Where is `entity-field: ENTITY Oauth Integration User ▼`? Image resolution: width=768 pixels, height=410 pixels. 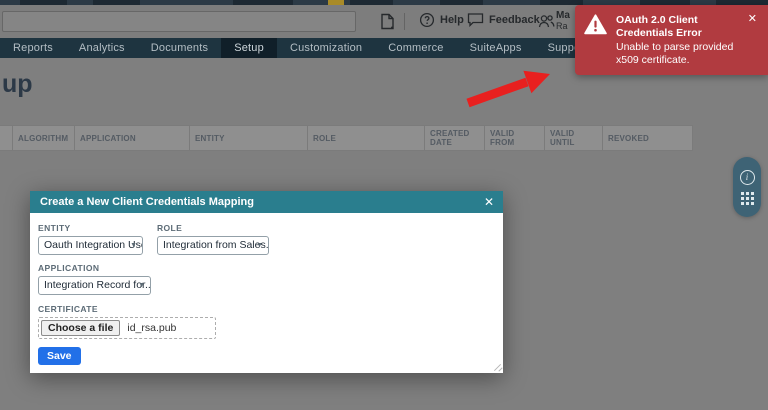 entity-field: ENTITY Oauth Integration User ▼ is located at coordinates (90, 239).